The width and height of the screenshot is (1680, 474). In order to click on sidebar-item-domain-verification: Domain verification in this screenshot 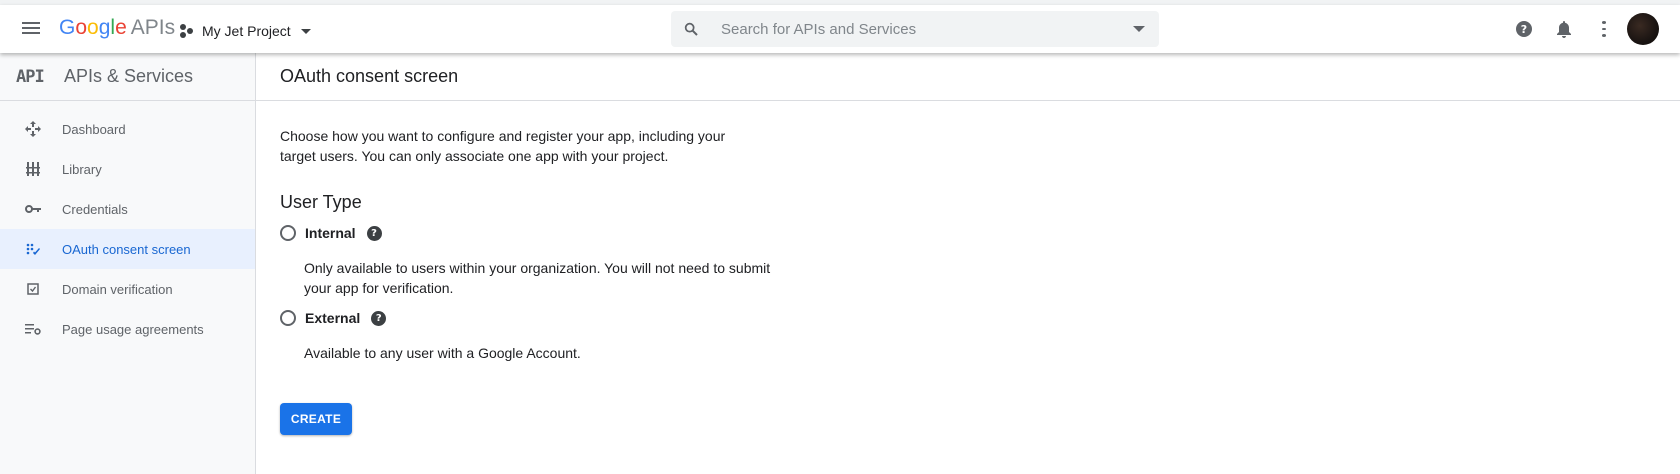, I will do `click(127, 289)`.